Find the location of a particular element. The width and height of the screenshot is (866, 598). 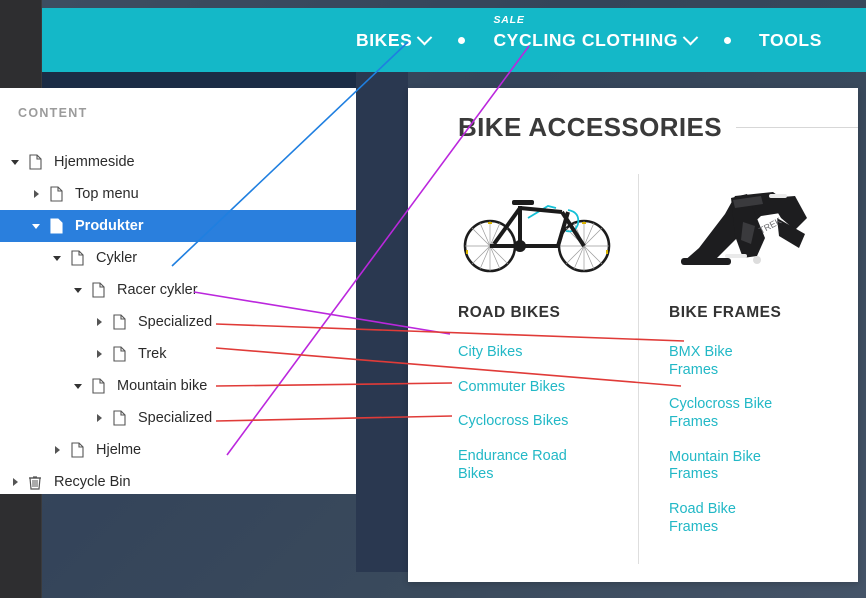

tree-item-label: Mountain bike is located at coordinates (162, 386).